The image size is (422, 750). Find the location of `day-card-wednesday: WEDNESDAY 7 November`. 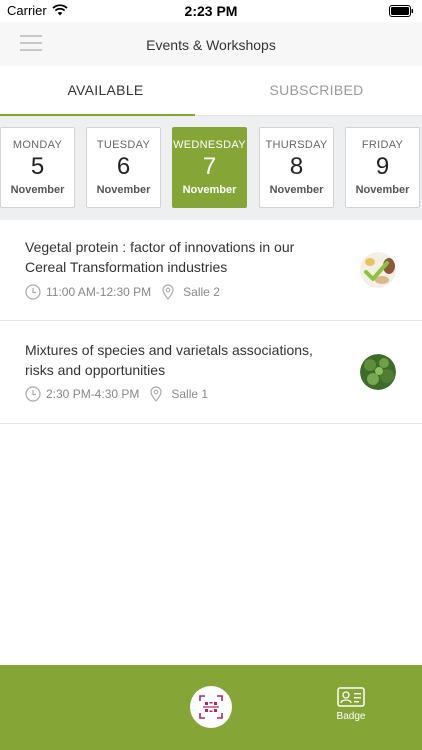

day-card-wednesday: WEDNESDAY 7 November is located at coordinates (209, 167).